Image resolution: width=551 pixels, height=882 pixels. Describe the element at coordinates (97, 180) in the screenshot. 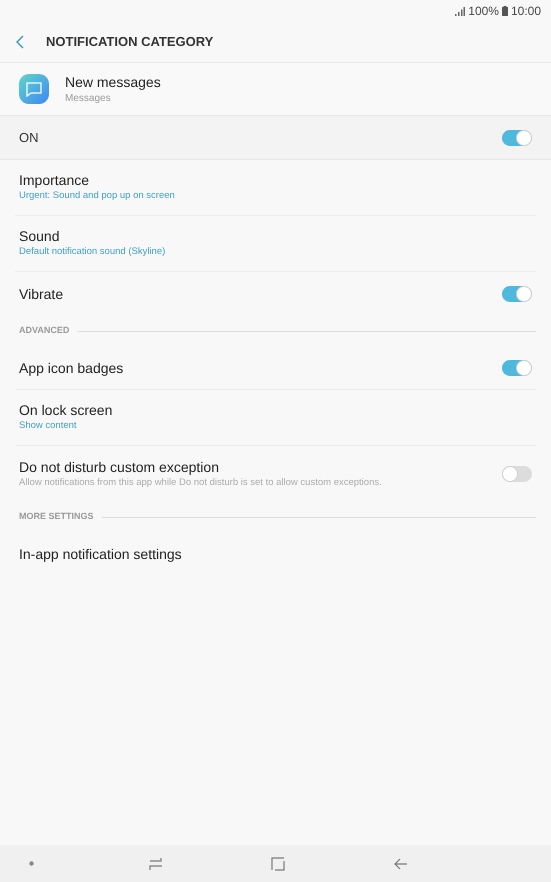

I see `setting-title: Importance` at that location.